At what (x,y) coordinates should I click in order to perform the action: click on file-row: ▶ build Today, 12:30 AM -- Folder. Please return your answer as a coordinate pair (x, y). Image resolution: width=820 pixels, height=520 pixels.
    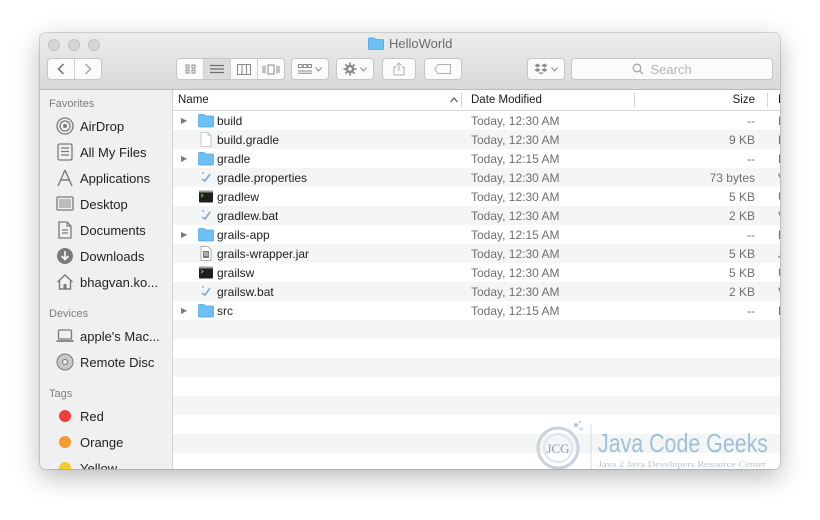
    Looking at the image, I should click on (476, 120).